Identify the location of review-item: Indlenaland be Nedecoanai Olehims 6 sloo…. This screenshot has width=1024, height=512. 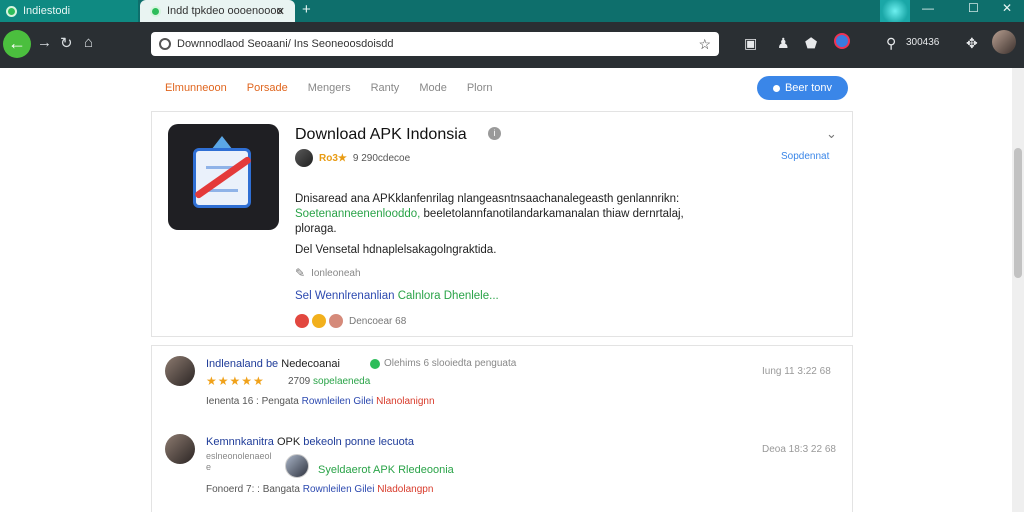
(502, 386).